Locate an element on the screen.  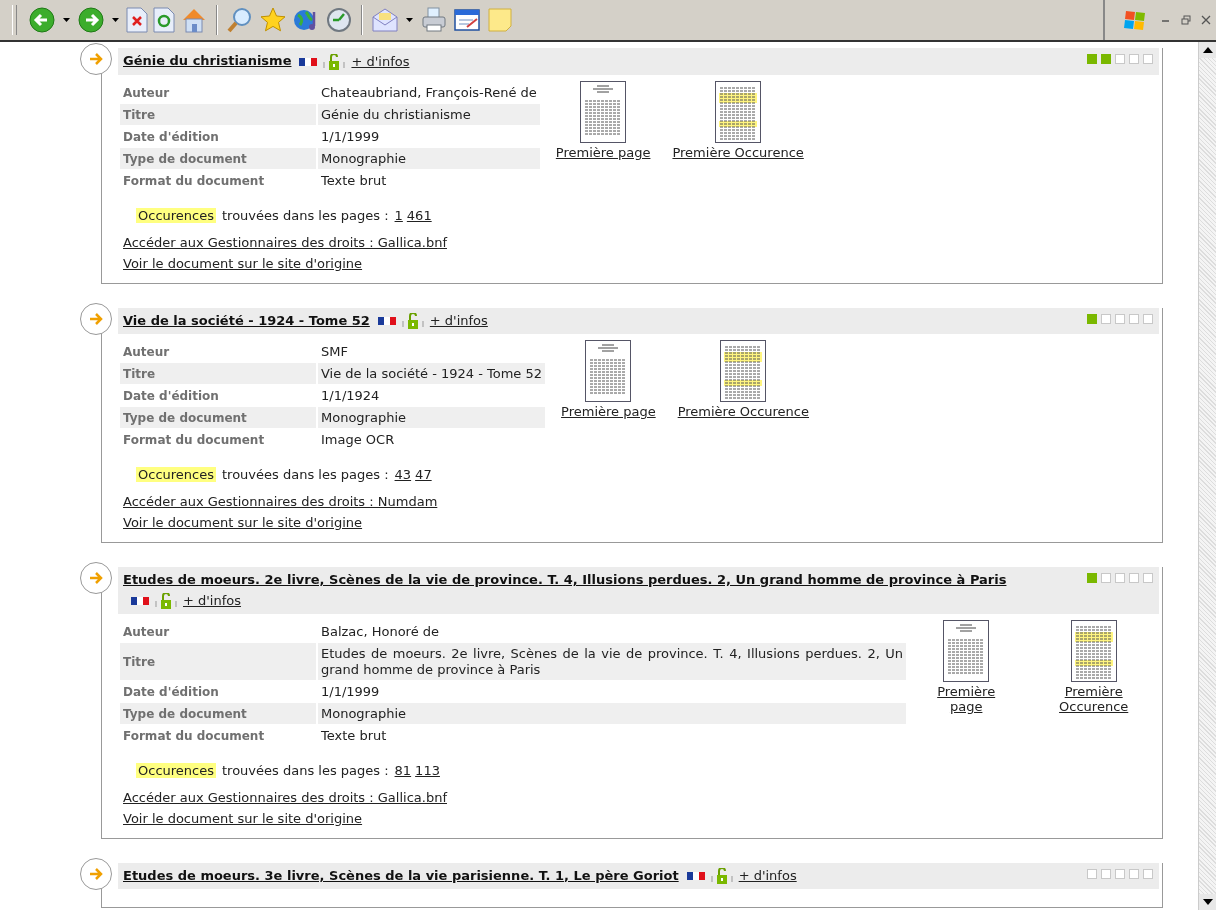
forward-icon is located at coordinates (91, 20).